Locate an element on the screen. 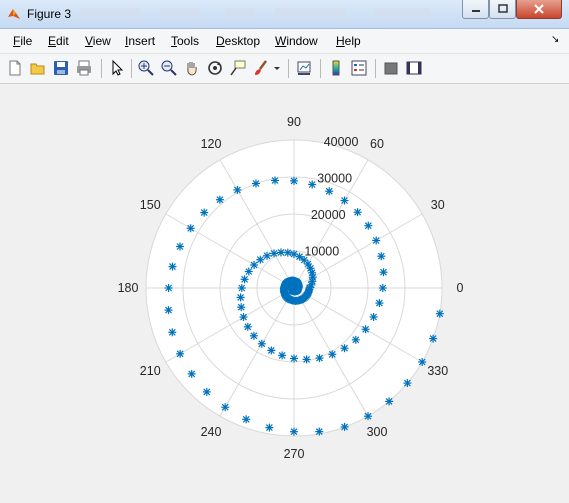  menu-help: Help is located at coordinates (348, 41).